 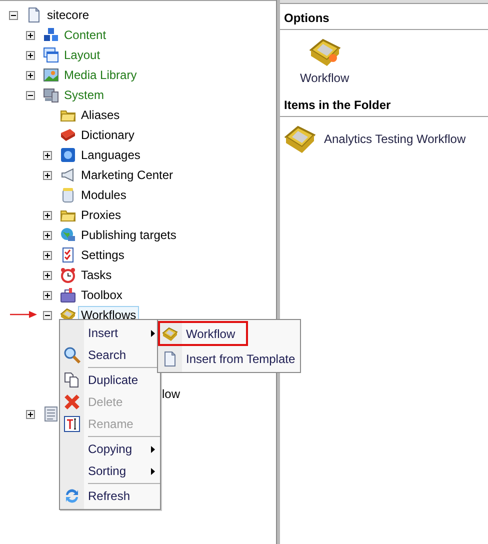 What do you see at coordinates (72, 380) in the screenshot?
I see `copy-icon` at bounding box center [72, 380].